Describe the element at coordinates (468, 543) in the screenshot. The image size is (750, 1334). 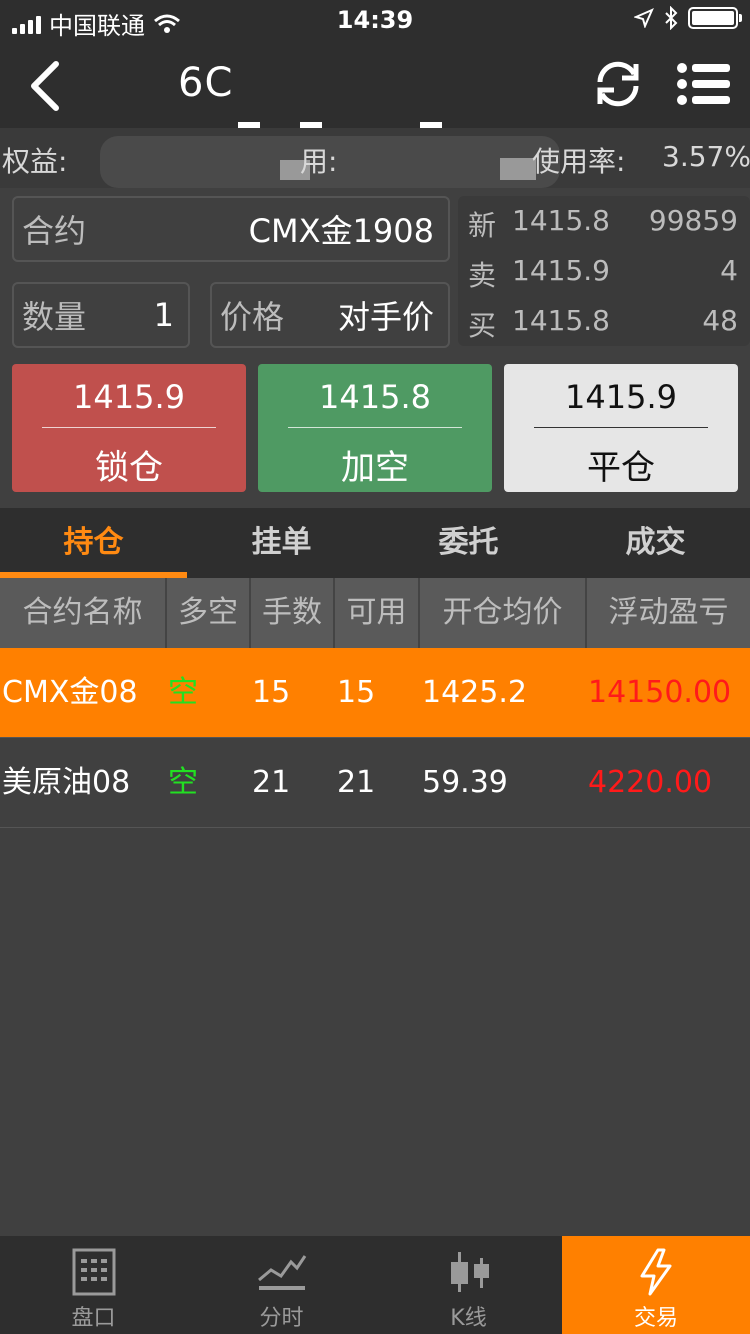
I see `tab-orders: 委托` at that location.